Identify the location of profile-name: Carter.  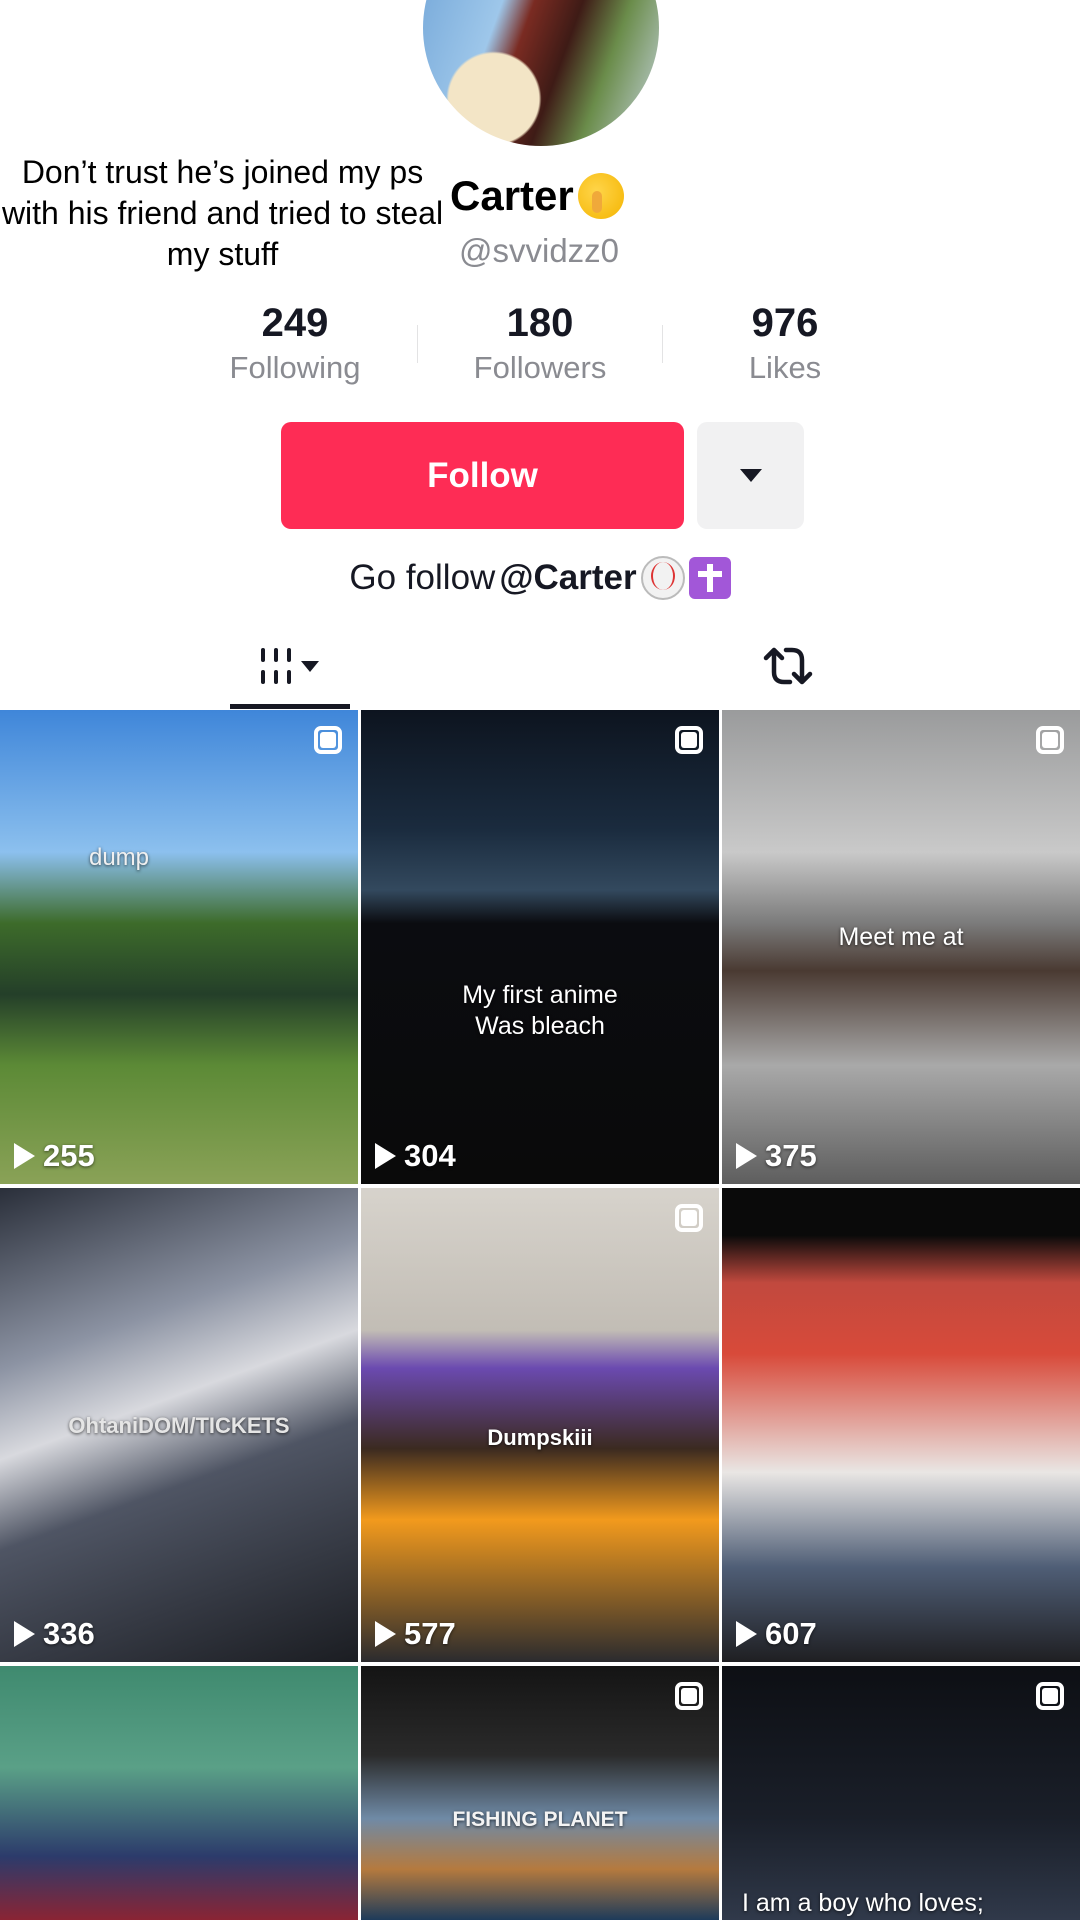
(537, 196).